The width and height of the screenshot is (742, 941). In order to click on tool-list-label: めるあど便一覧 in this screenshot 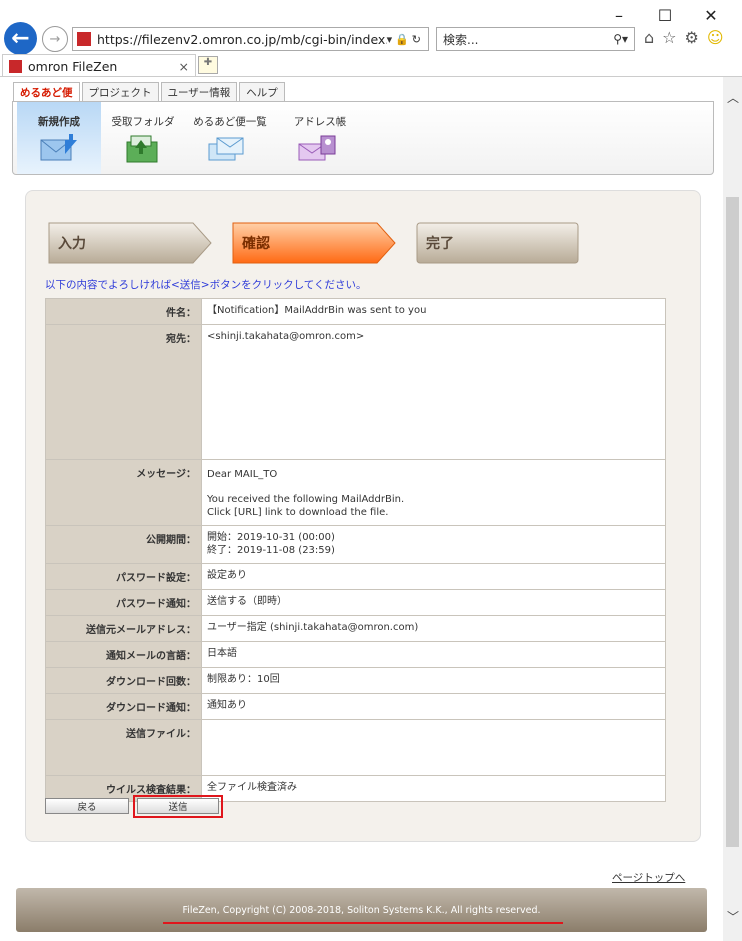, I will do `click(230, 122)`.